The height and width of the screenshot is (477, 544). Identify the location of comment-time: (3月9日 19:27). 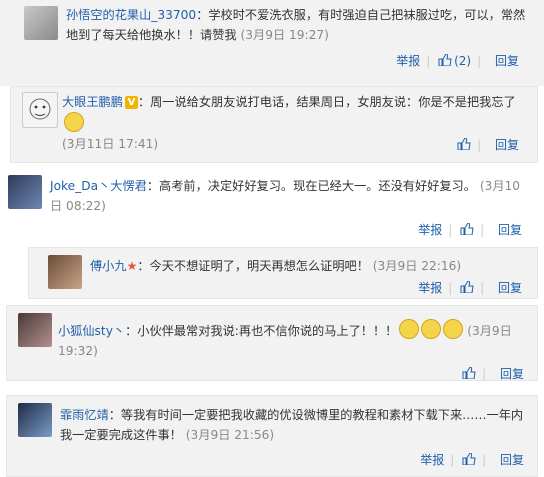
(284, 35).